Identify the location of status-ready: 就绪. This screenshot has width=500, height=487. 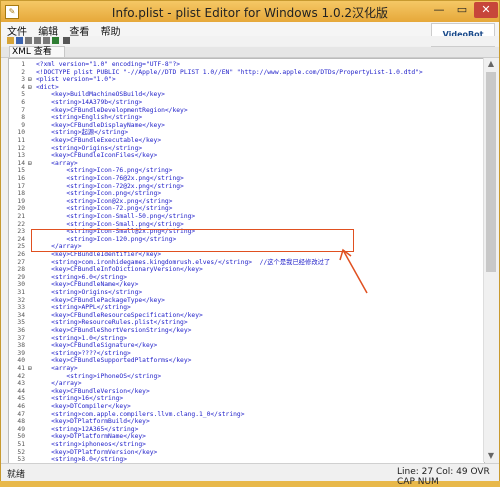
(16, 473).